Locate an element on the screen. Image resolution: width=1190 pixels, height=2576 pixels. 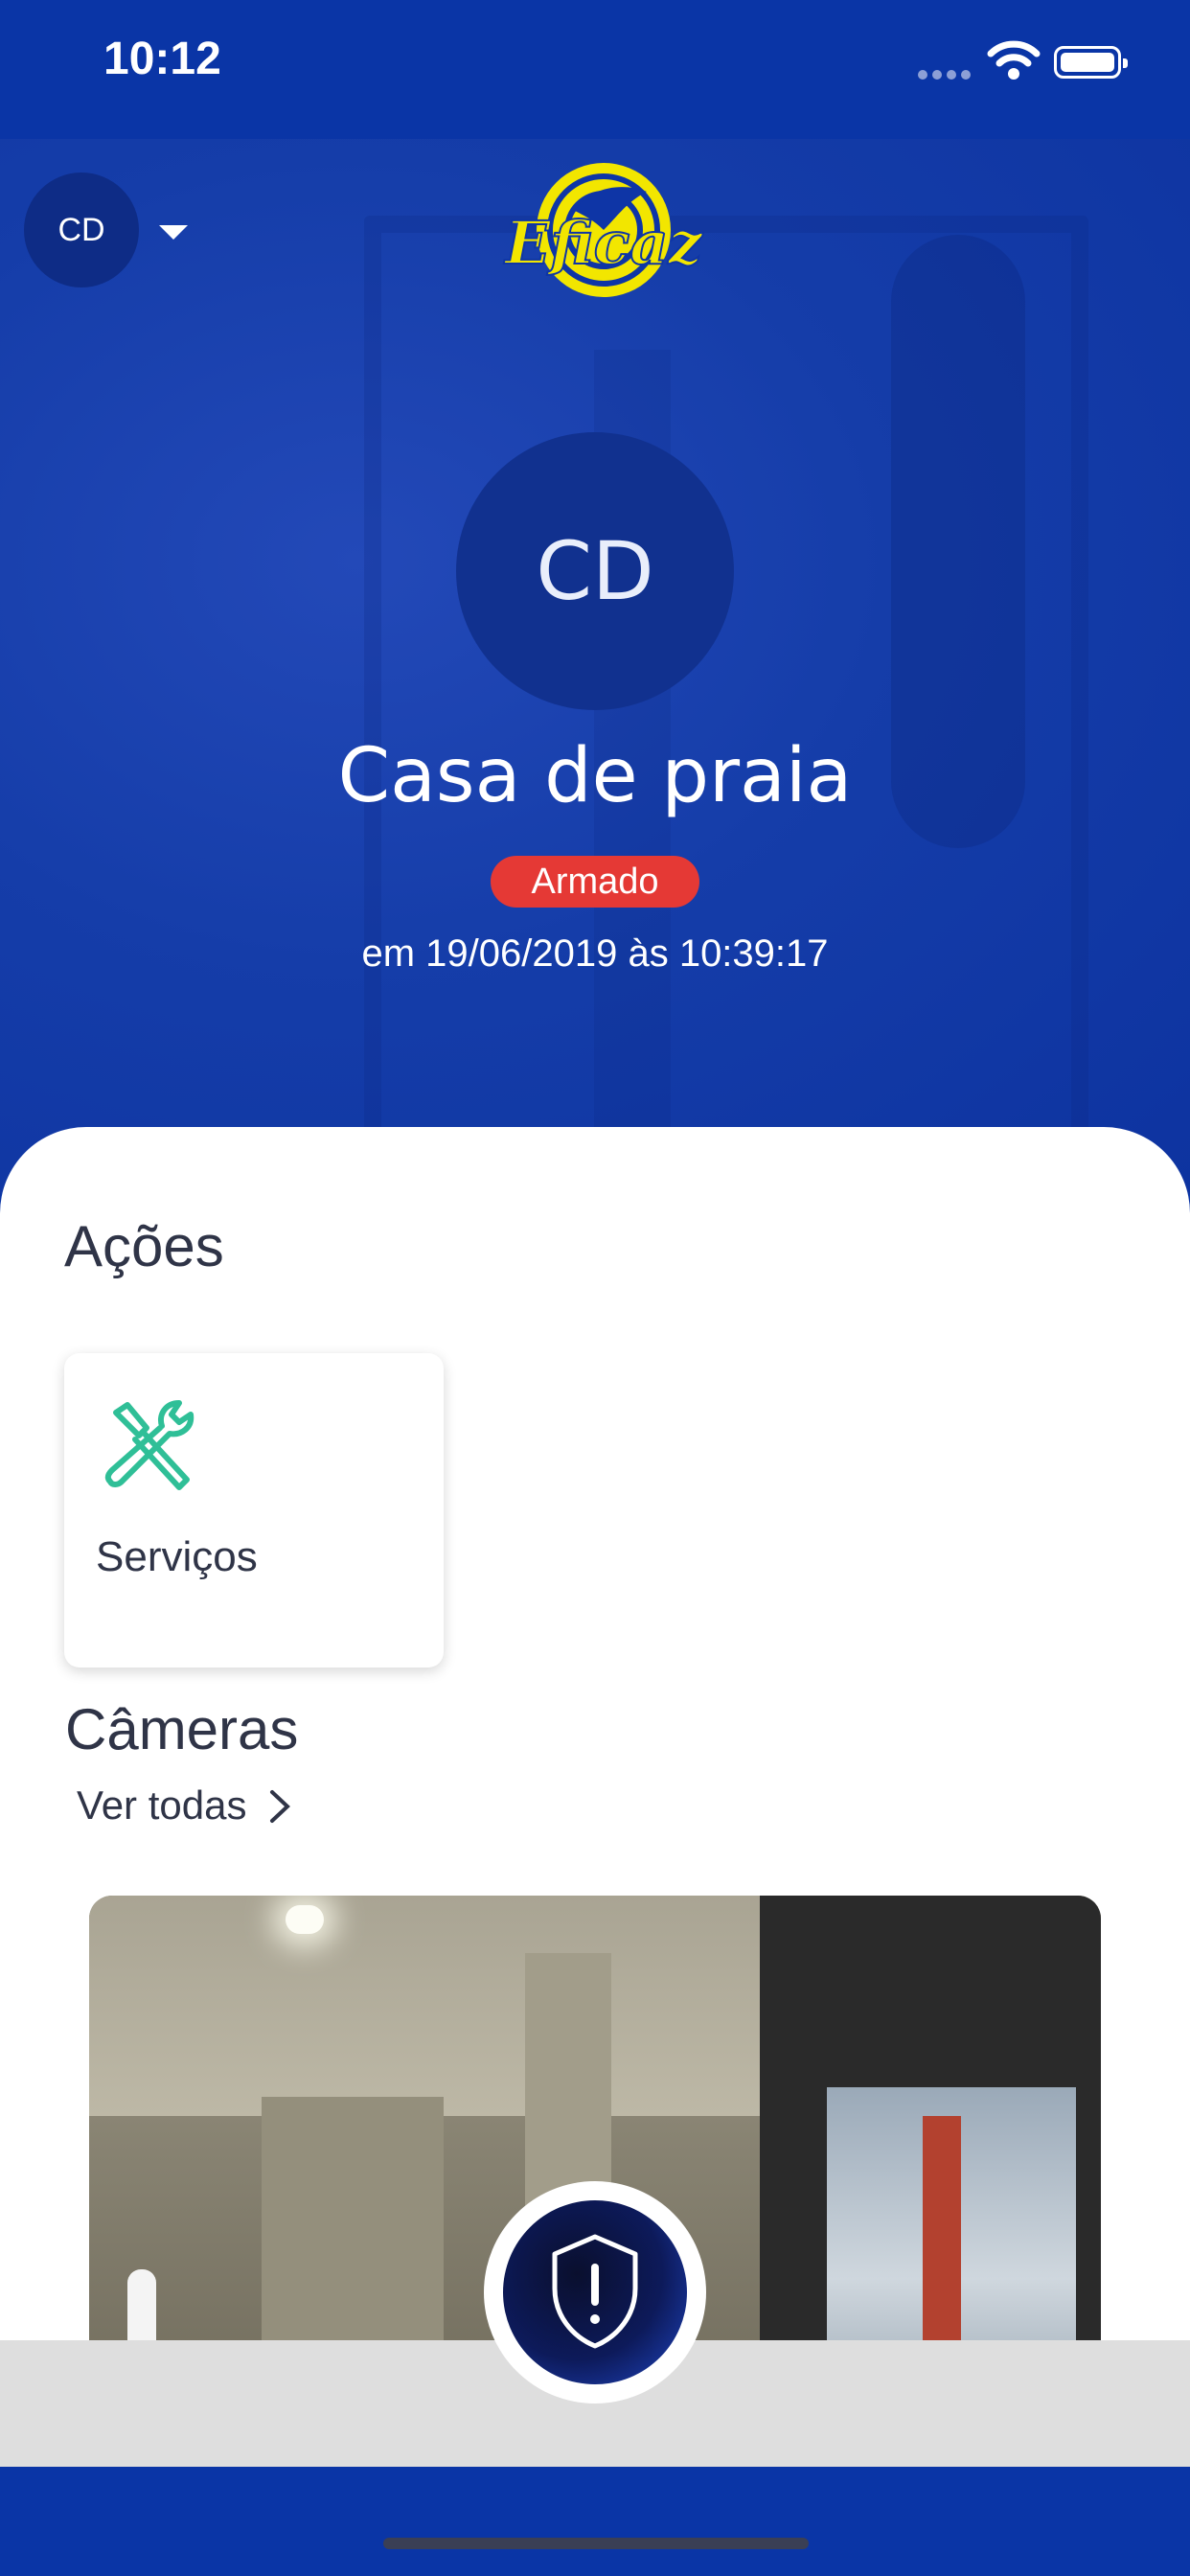
tools-icon is located at coordinates (150, 1445).